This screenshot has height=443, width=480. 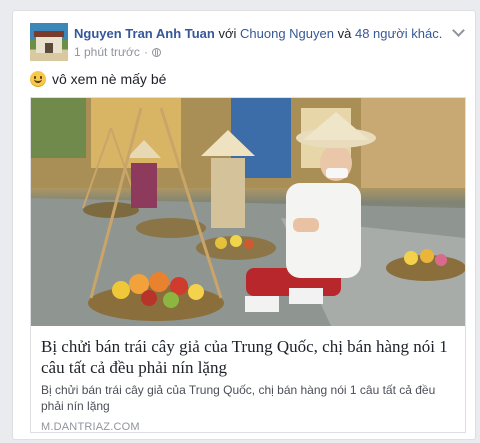 I want to click on author-name-link: Nguyen Tran Anh Tuan, so click(x=144, y=33).